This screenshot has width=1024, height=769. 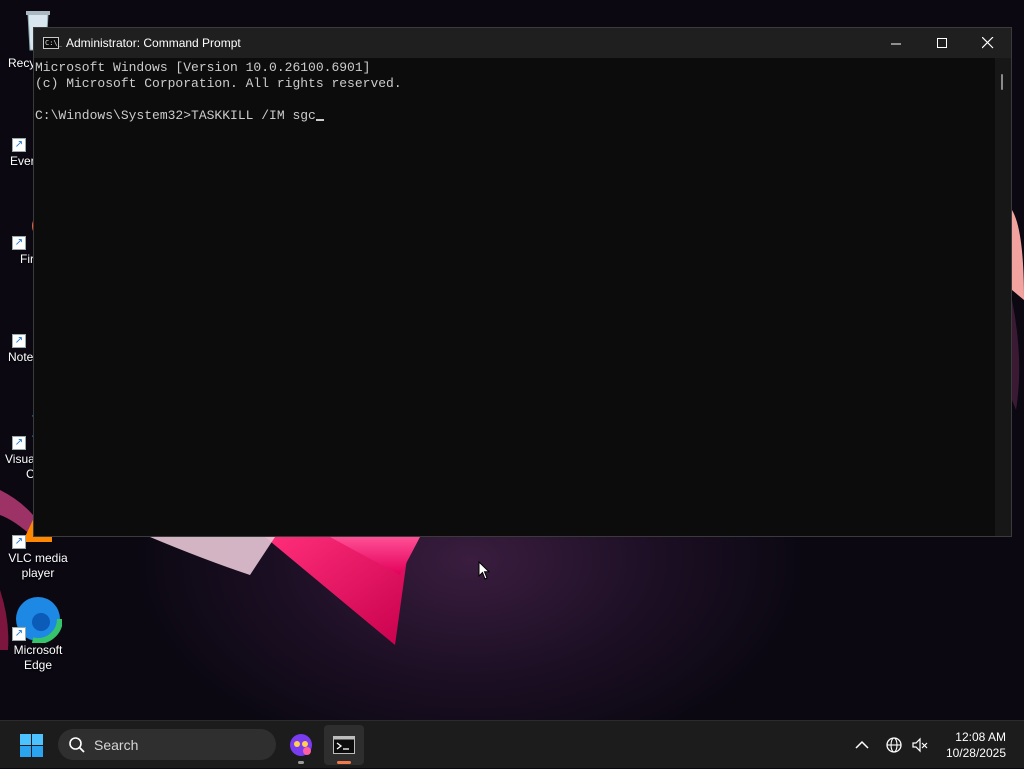 I want to click on chevron-up-icon, so click(x=862, y=744).